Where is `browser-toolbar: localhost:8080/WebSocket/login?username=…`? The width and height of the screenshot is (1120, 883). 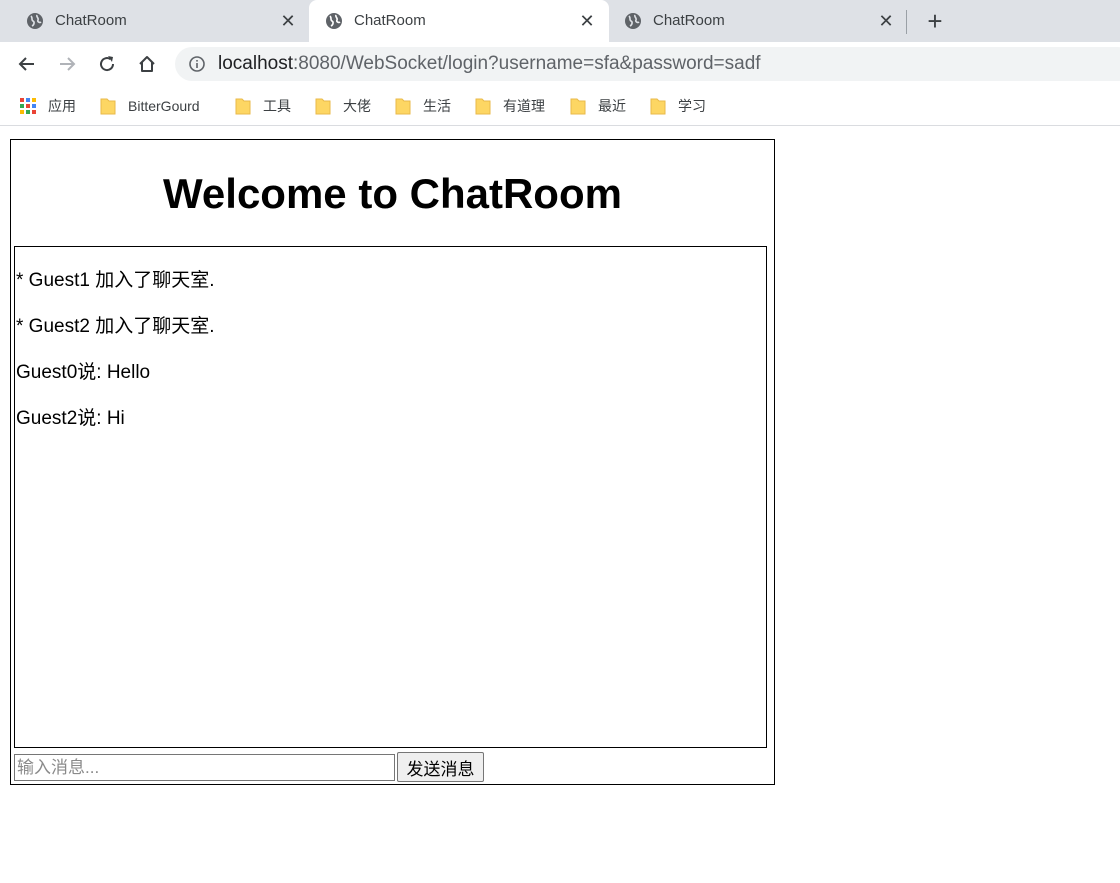
browser-toolbar: localhost:8080/WebSocket/login?username=… is located at coordinates (560, 64).